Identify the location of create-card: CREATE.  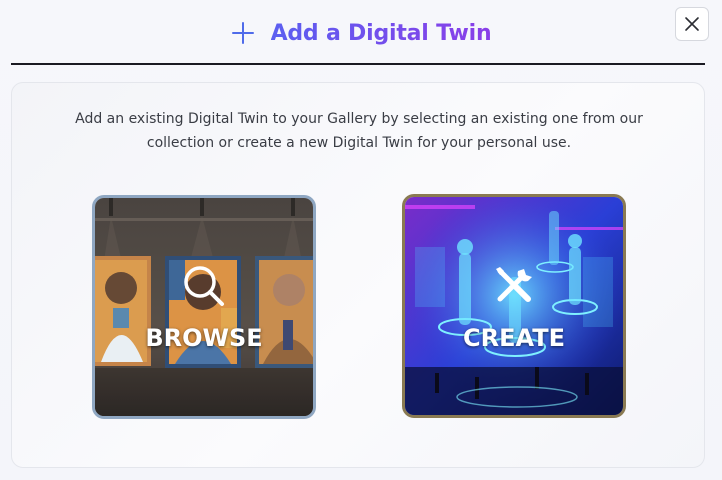
(514, 306).